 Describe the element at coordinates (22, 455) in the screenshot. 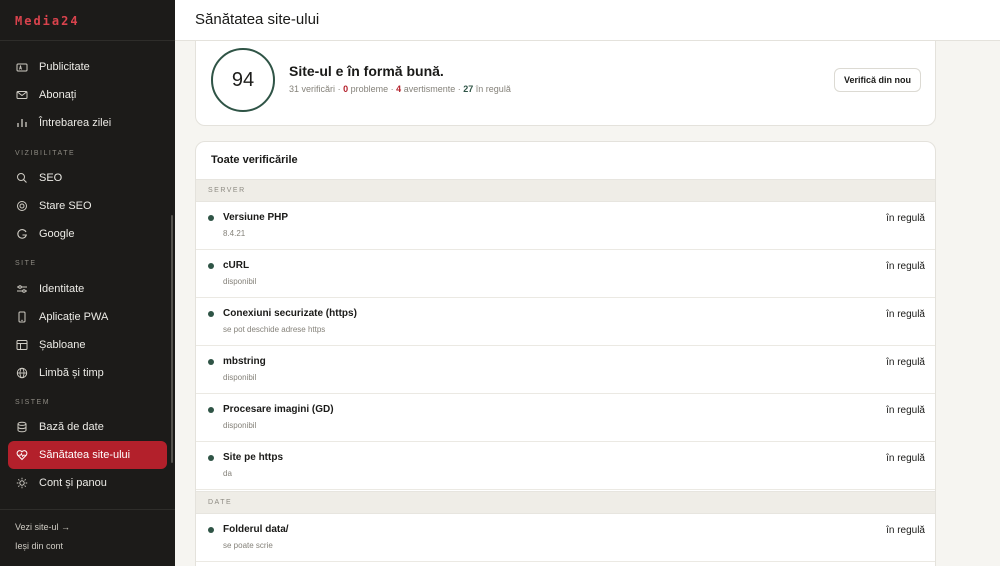

I see `heart-pulse-icon` at that location.